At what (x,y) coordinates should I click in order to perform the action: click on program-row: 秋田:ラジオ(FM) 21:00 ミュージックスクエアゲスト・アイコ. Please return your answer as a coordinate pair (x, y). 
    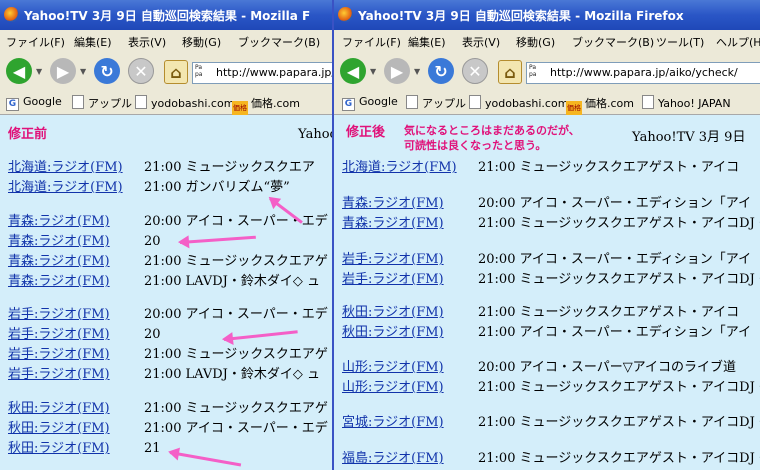
    Looking at the image, I should click on (540, 313).